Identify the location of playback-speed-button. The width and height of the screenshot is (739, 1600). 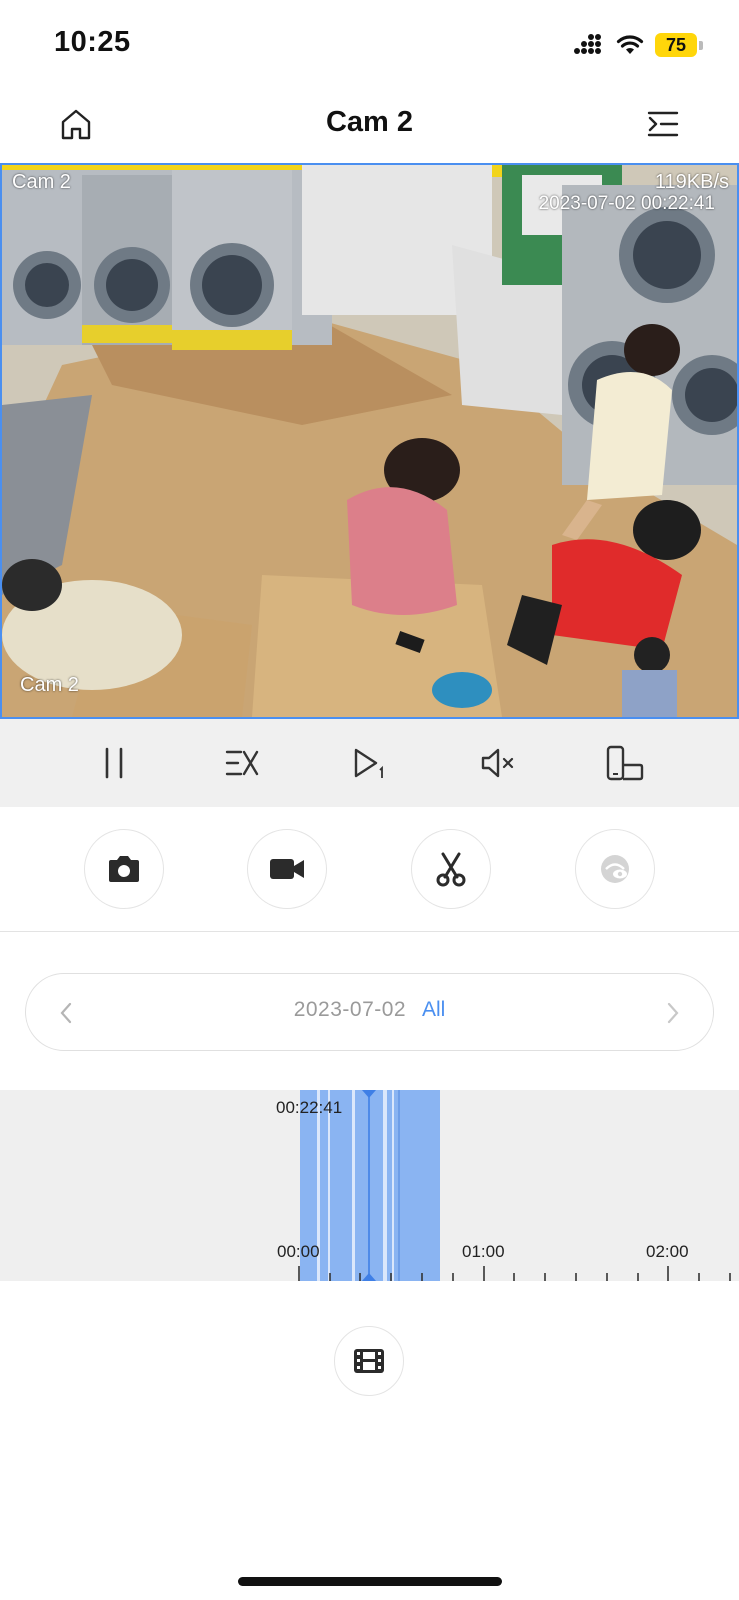
(242, 763).